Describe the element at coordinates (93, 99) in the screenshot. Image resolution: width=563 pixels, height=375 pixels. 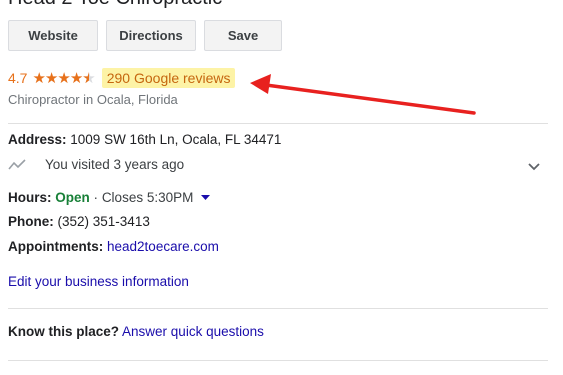
I see `business-category: Chiropractor in Ocala, Florida` at that location.